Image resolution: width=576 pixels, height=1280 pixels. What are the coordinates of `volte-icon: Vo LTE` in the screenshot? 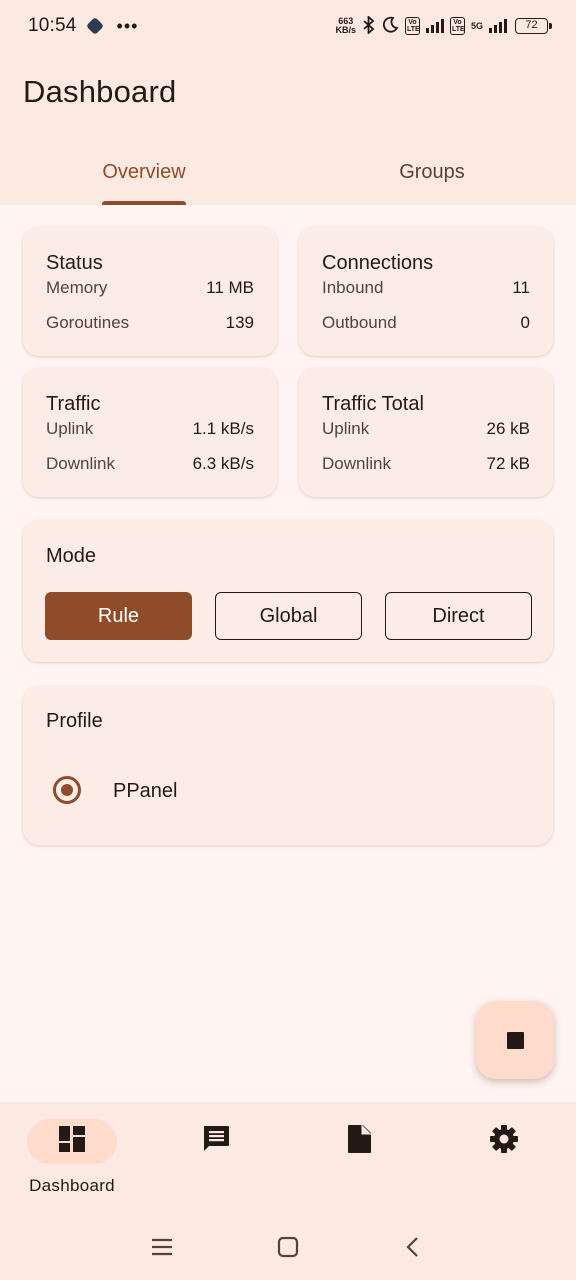 It's located at (412, 26).